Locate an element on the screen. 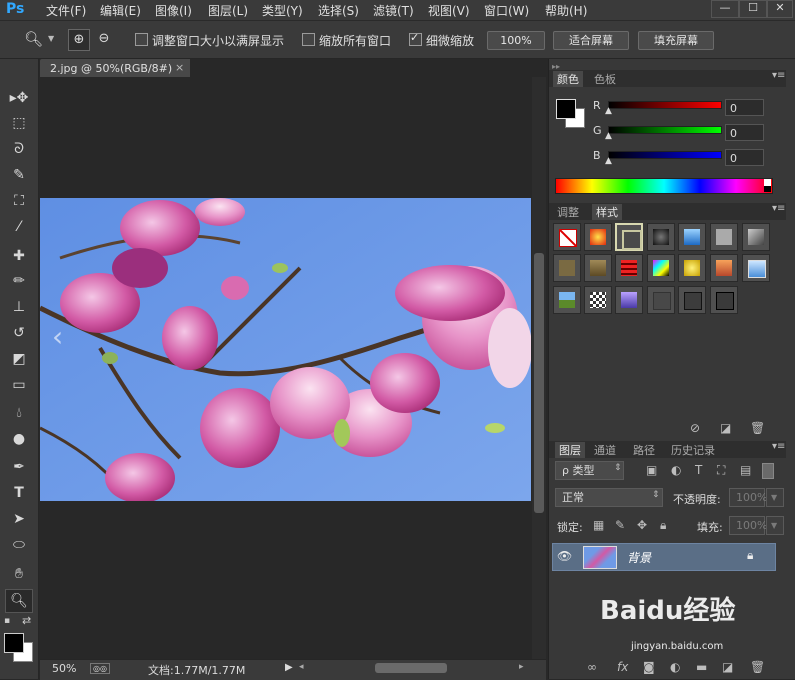  horizontal-scroll-thumb is located at coordinates (411, 668).